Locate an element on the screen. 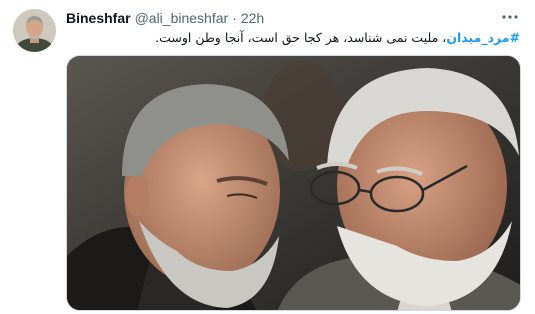  avatar-image is located at coordinates (34, 30).